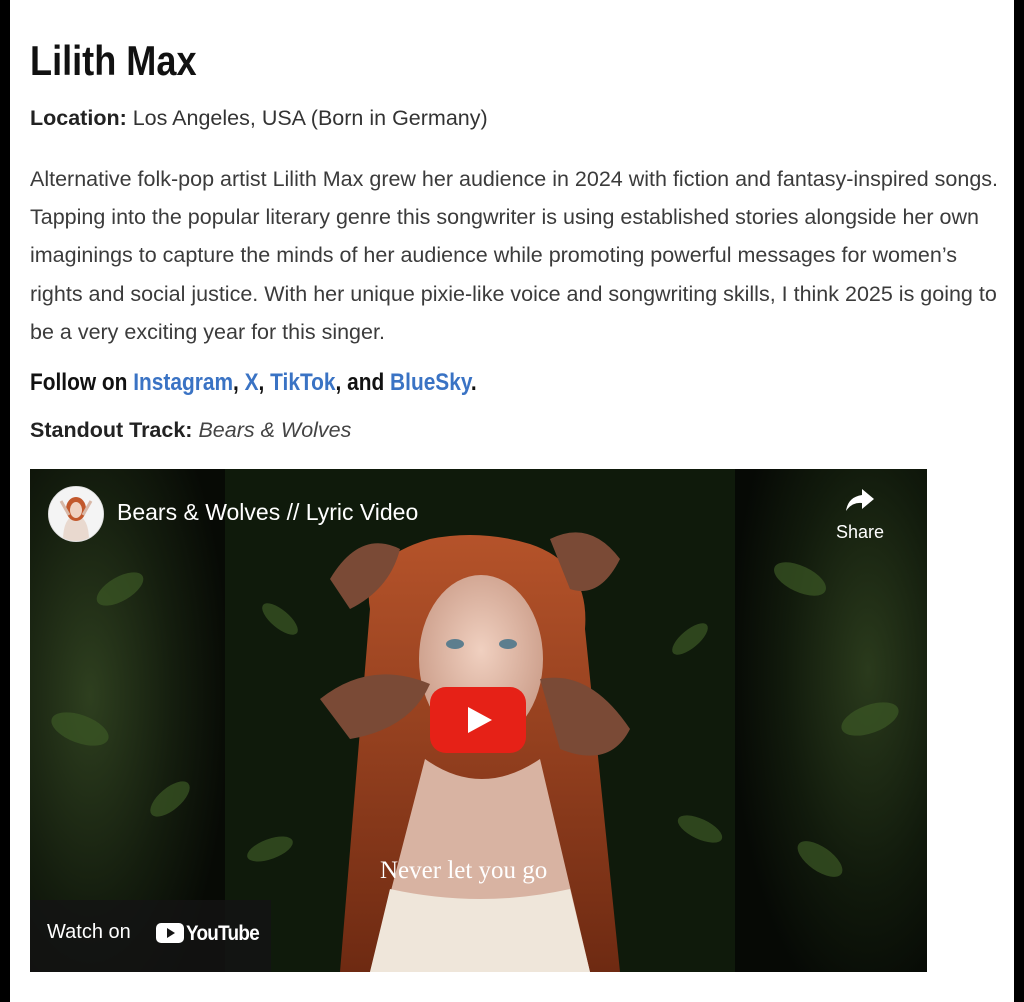 The image size is (1024, 1002). What do you see at coordinates (111, 430) in the screenshot?
I see `standout-label: Standout Track:` at bounding box center [111, 430].